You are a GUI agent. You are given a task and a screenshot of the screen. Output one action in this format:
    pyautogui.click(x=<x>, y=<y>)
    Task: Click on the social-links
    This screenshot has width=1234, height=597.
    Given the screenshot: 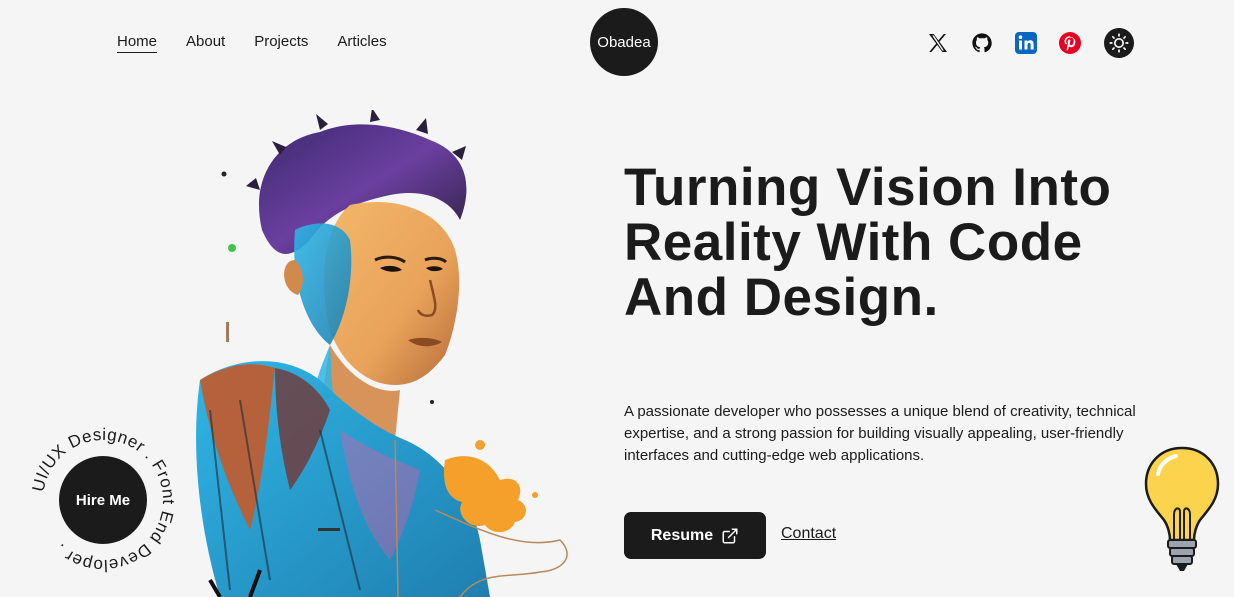 What is the action you would take?
    pyautogui.click(x=1029, y=43)
    